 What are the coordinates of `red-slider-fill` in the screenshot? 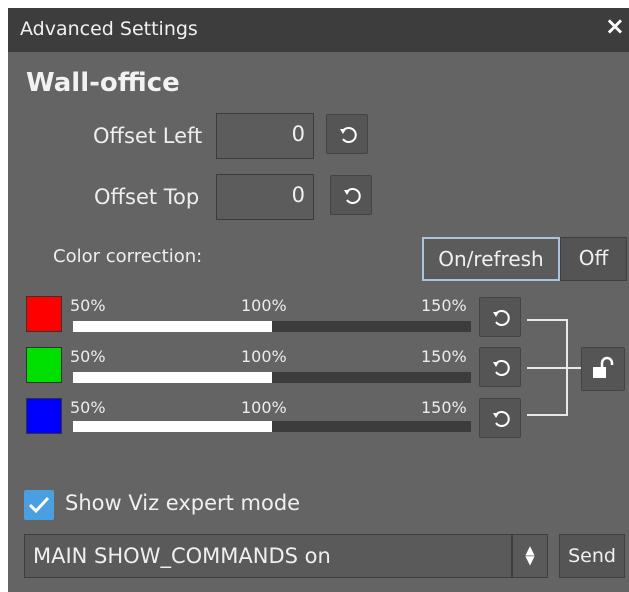 It's located at (172, 326).